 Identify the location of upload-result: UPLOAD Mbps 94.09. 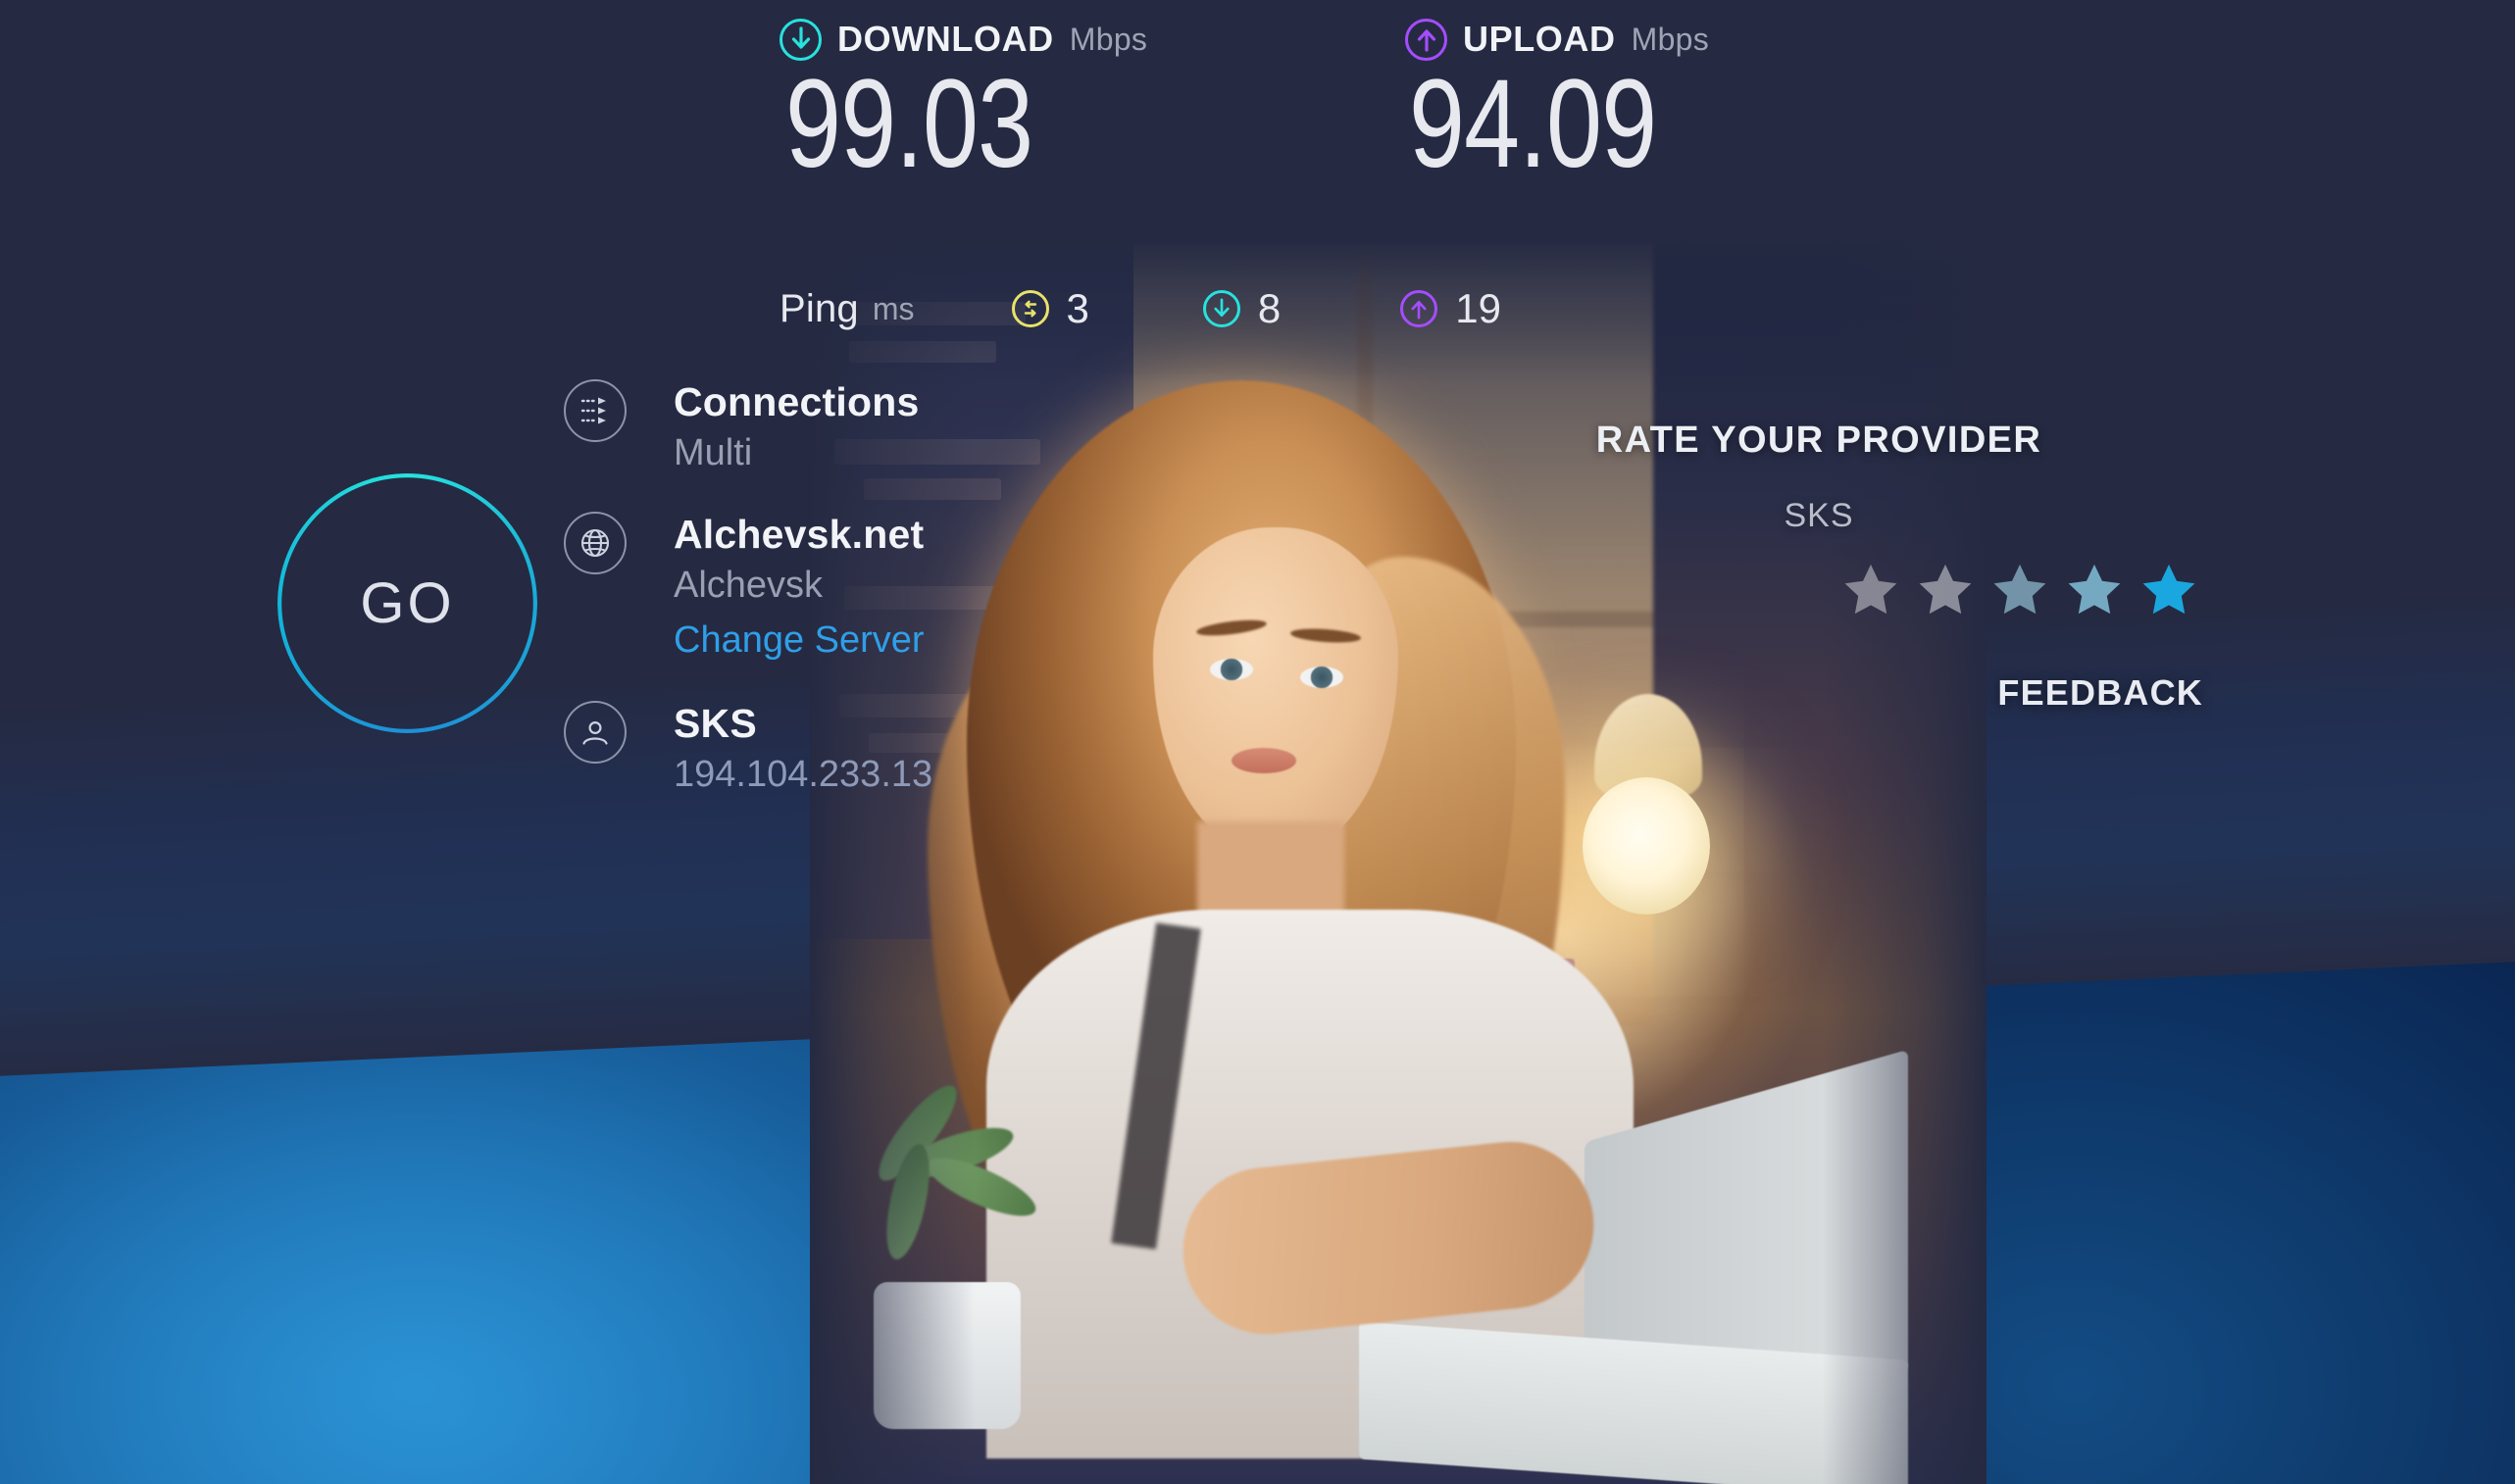
(1640, 100).